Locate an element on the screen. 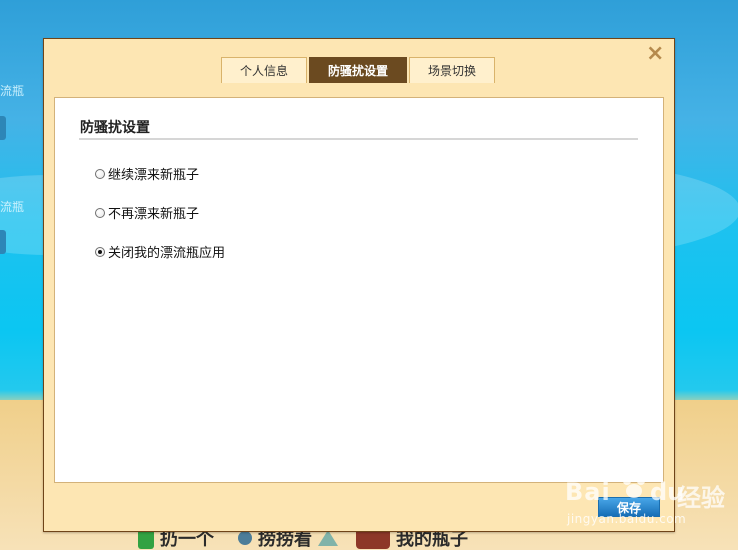 The height and width of the screenshot is (550, 738). watermark-site: jingyan.baidu.com is located at coordinates (627, 519).